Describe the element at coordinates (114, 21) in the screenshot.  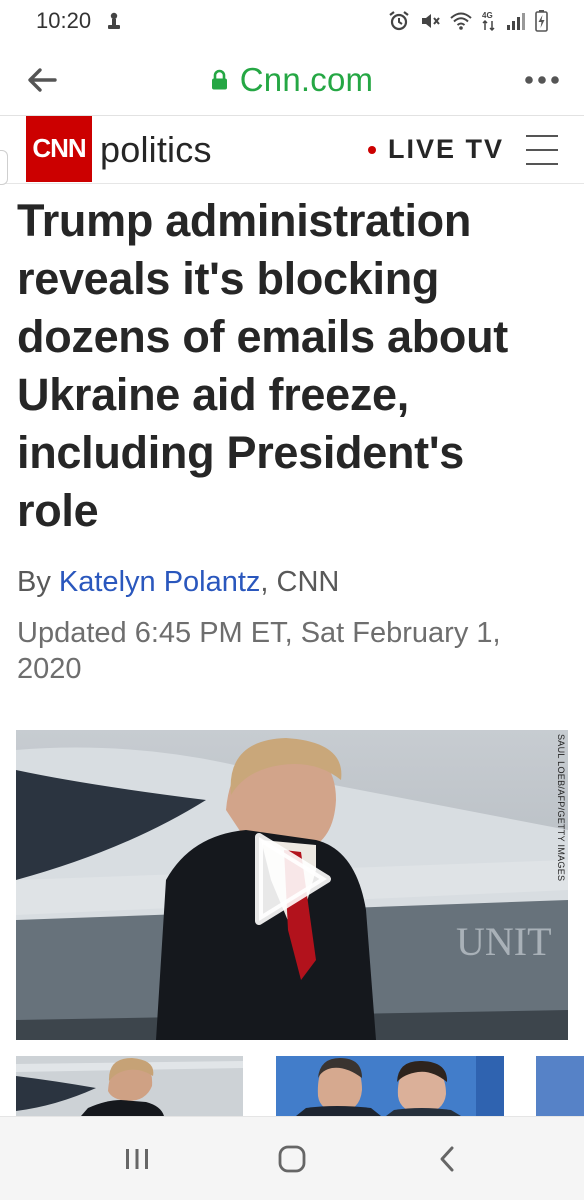
I see `notification-person-icon` at that location.